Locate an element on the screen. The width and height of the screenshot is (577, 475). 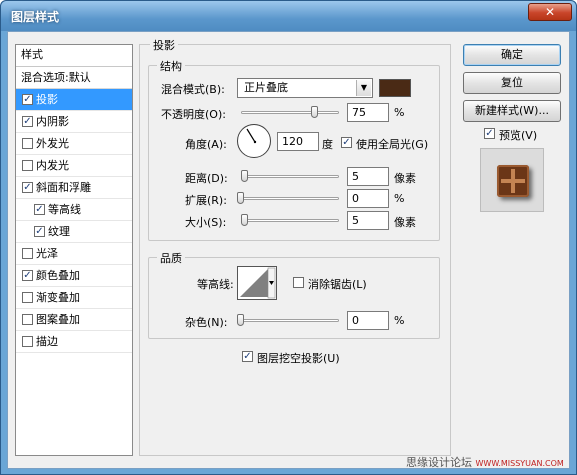
size-slider-thumb is located at coordinates (244, 220).